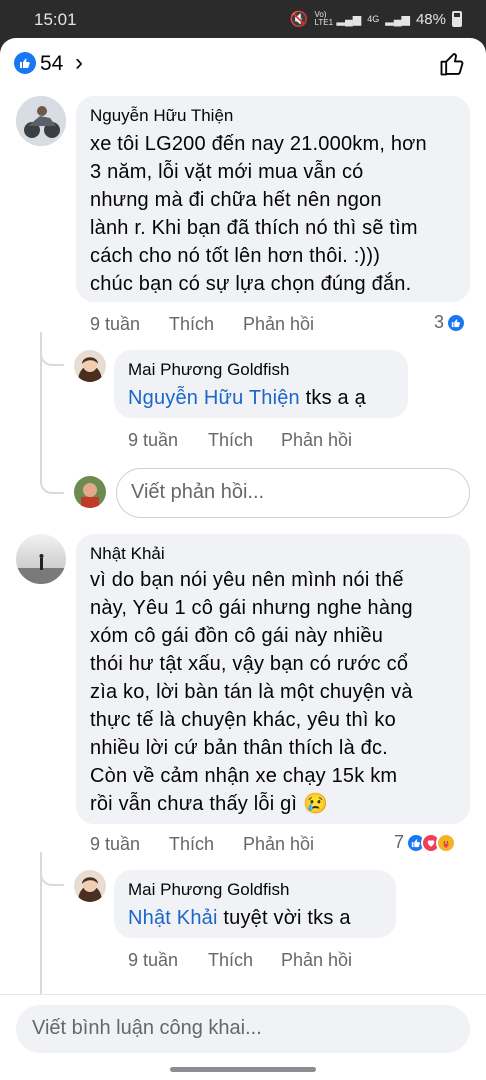 This screenshot has width=486, height=1080. Describe the element at coordinates (457, 19) in the screenshot. I see `battery-icon` at that location.